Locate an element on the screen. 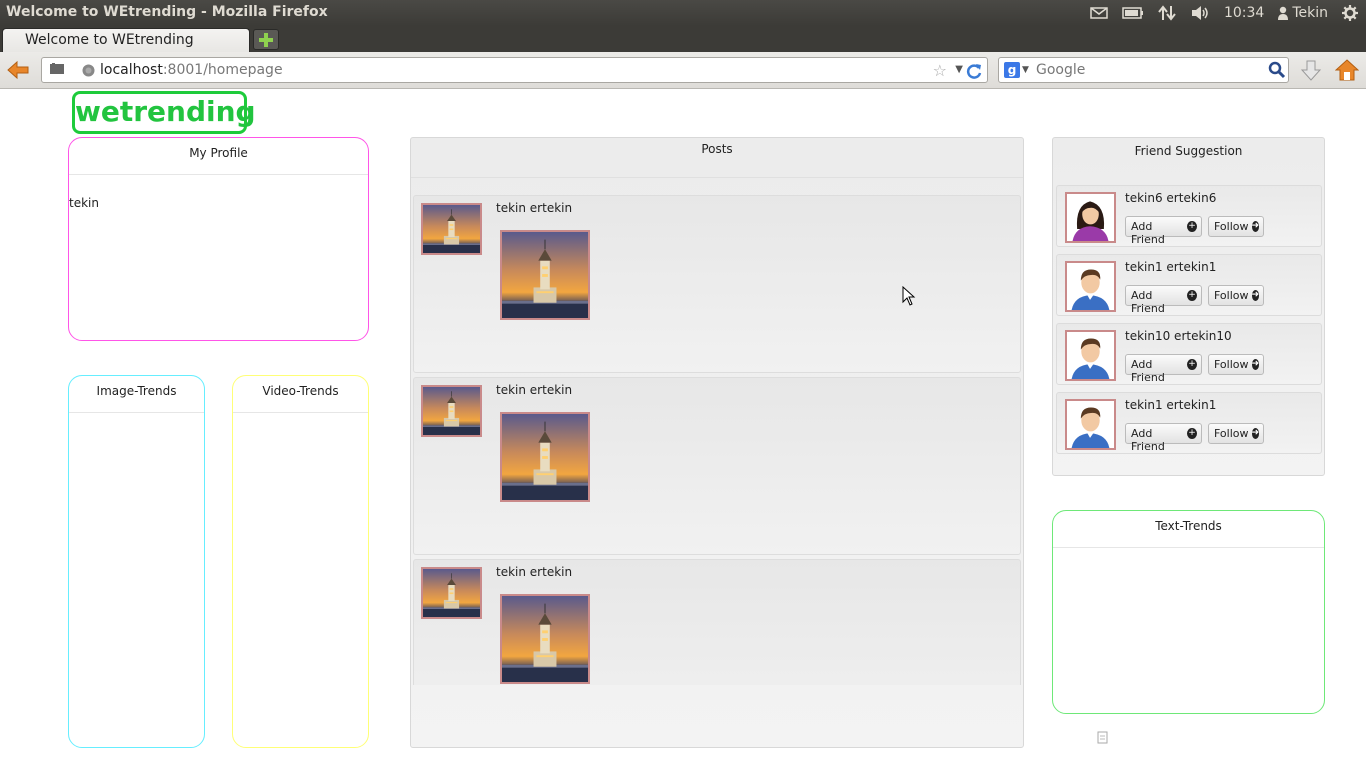 The image size is (1366, 768). history-dropdown-icon: ▼ is located at coordinates (959, 69).